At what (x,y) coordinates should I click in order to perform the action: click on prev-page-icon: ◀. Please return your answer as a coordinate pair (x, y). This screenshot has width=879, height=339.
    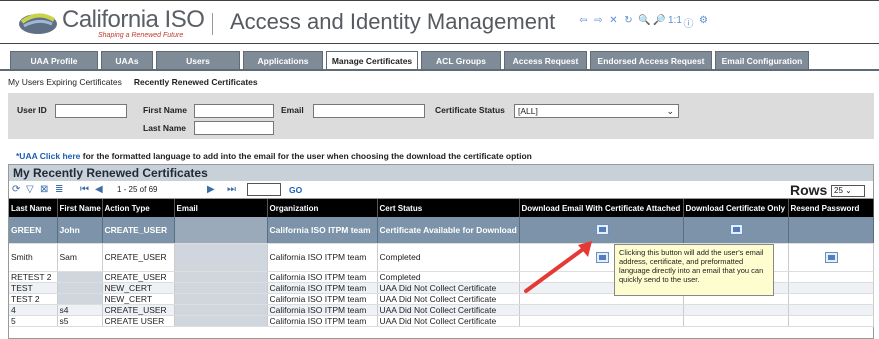
    Looking at the image, I should click on (99, 189).